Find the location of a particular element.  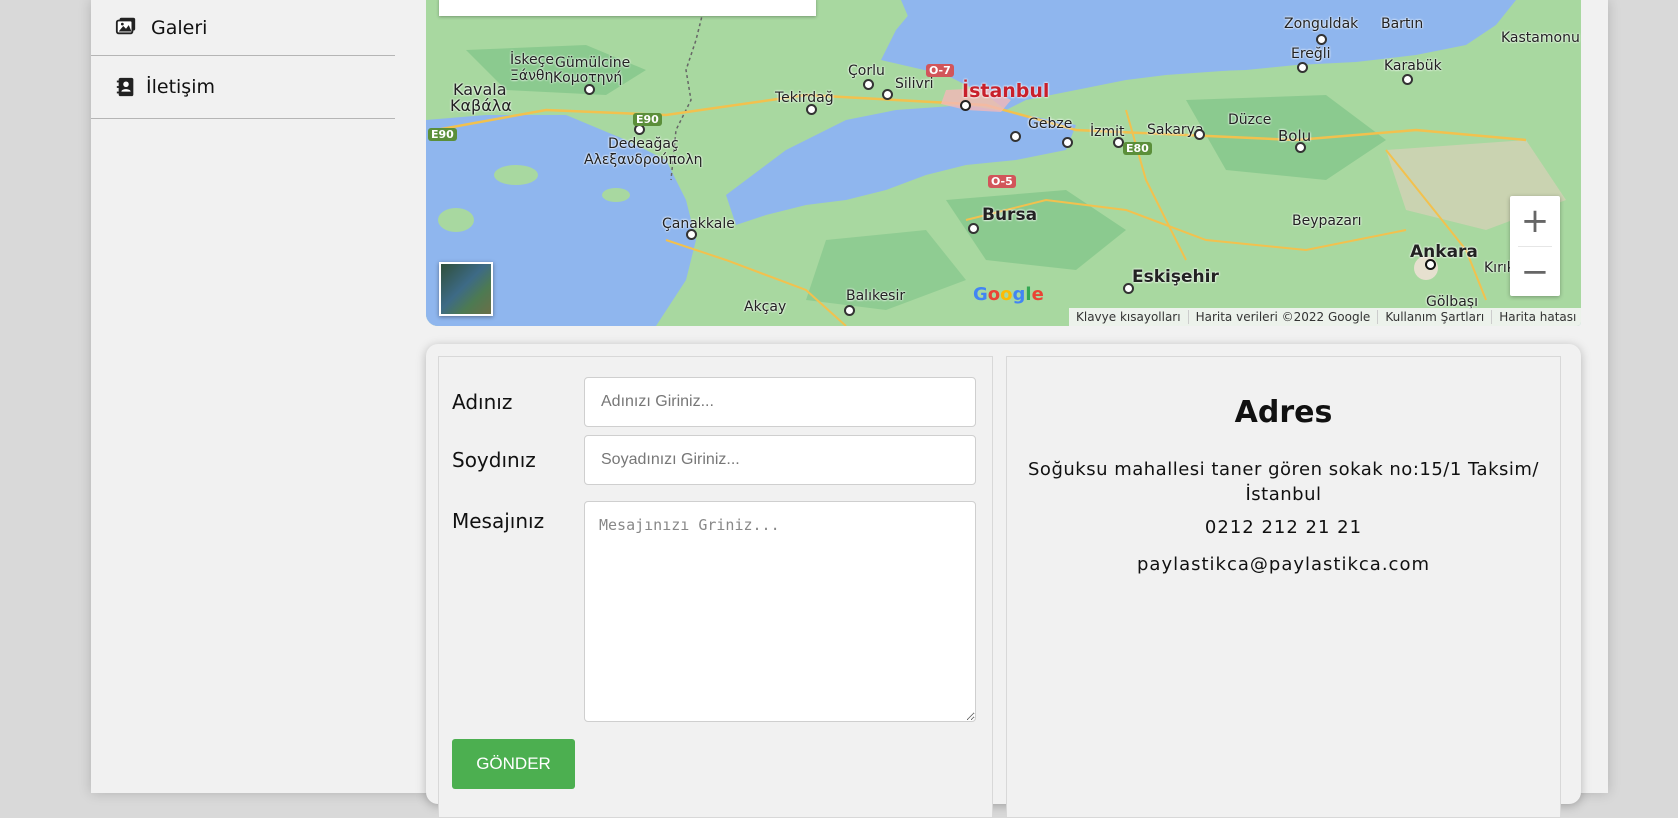

map-label: Bolu is located at coordinates (1295, 136).